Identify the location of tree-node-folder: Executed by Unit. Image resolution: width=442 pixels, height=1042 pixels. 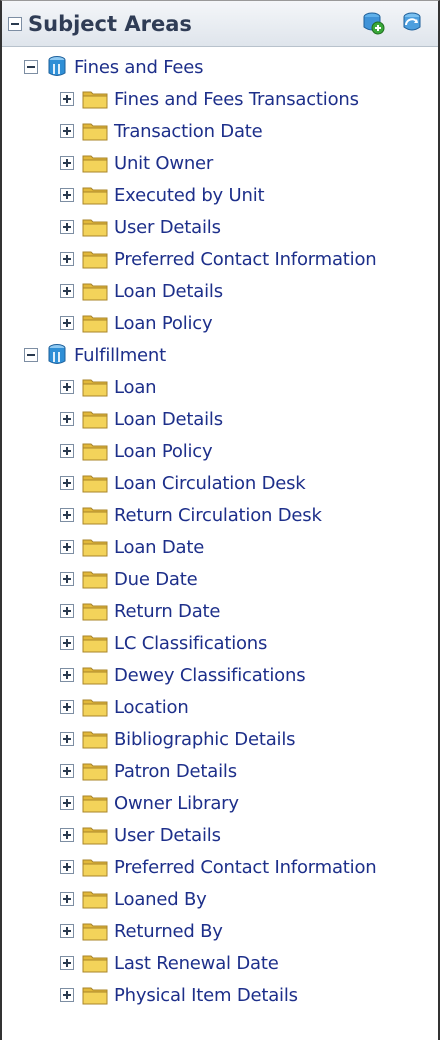
(162, 195).